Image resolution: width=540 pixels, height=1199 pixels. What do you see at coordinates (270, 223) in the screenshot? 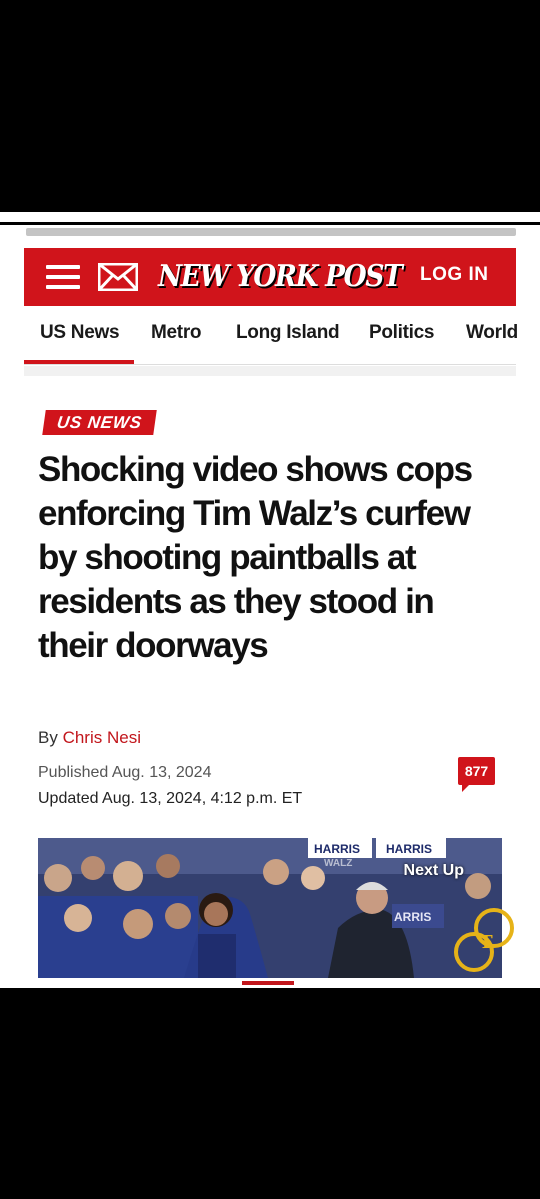
I see `top-divider` at bounding box center [270, 223].